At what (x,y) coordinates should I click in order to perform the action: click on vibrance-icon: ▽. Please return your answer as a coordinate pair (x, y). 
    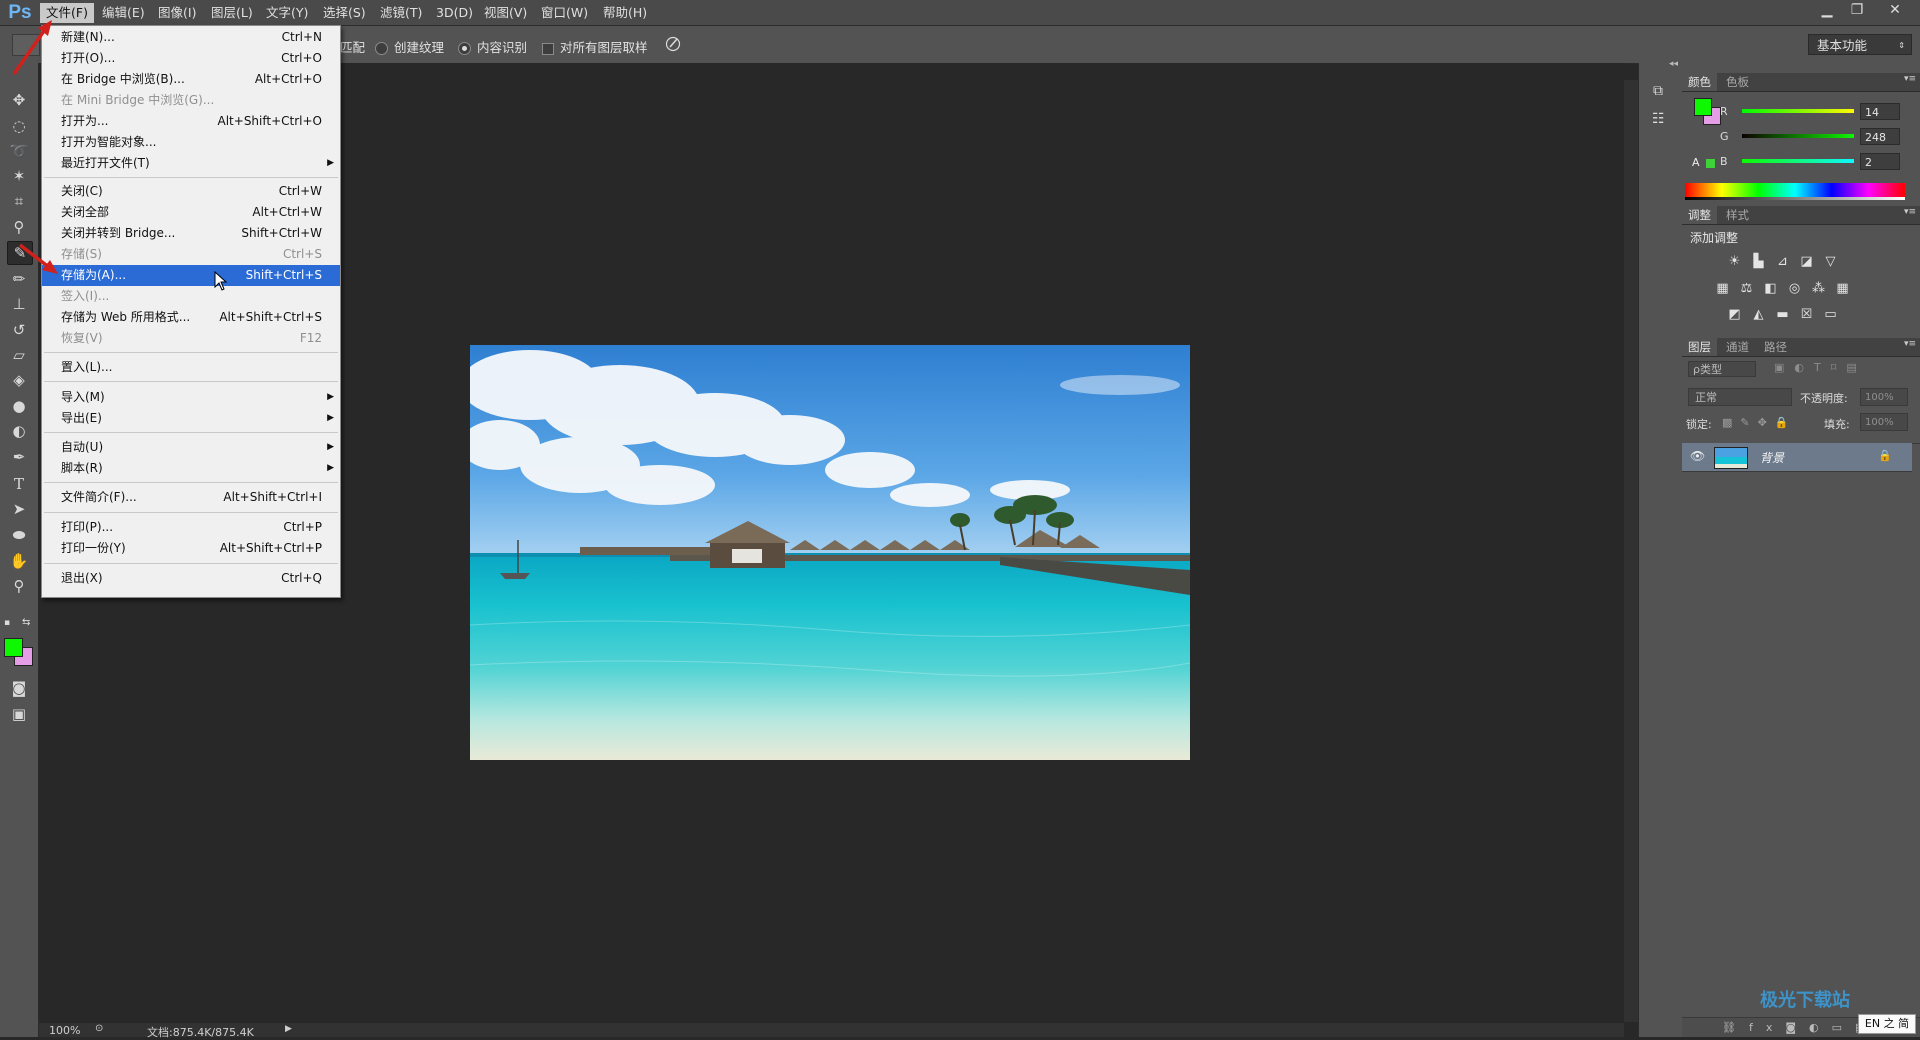
    Looking at the image, I should click on (1830, 262).